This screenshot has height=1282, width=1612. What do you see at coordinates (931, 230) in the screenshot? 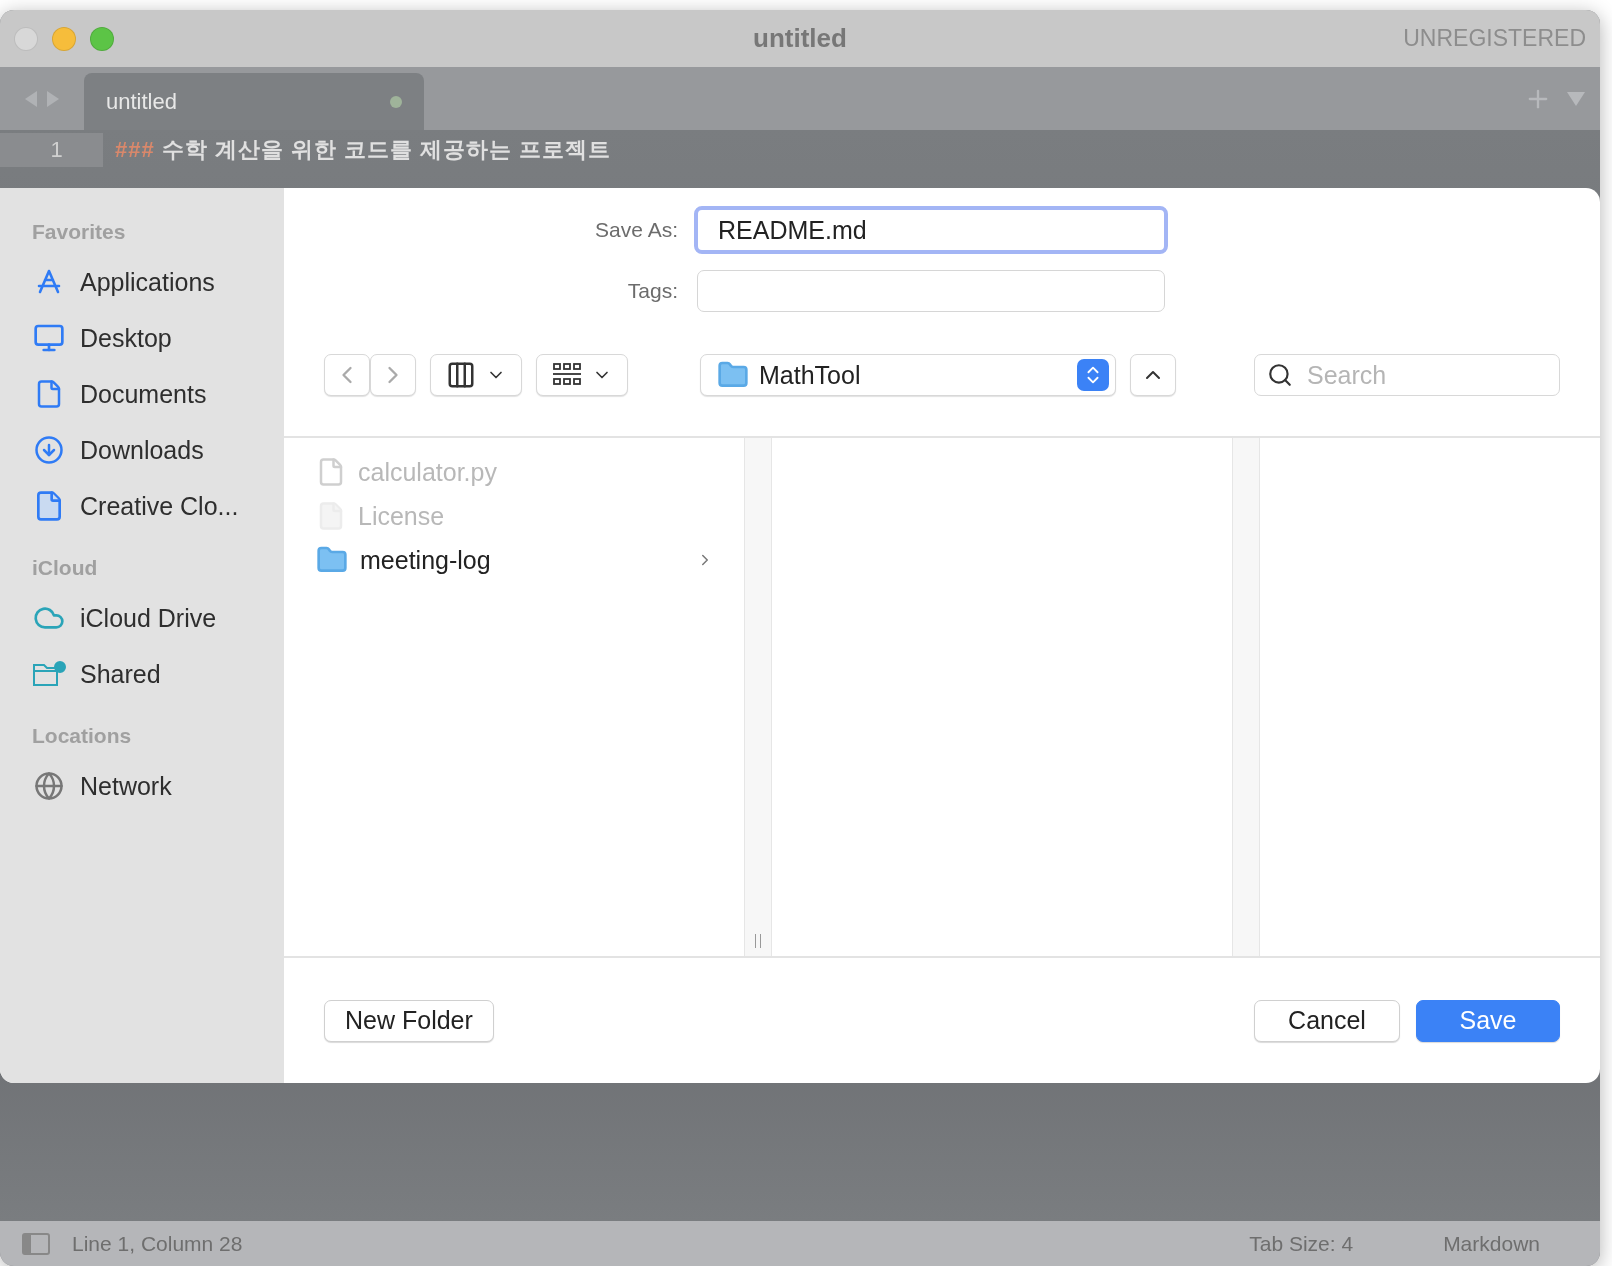
I see `file-name-field: README.md` at bounding box center [931, 230].